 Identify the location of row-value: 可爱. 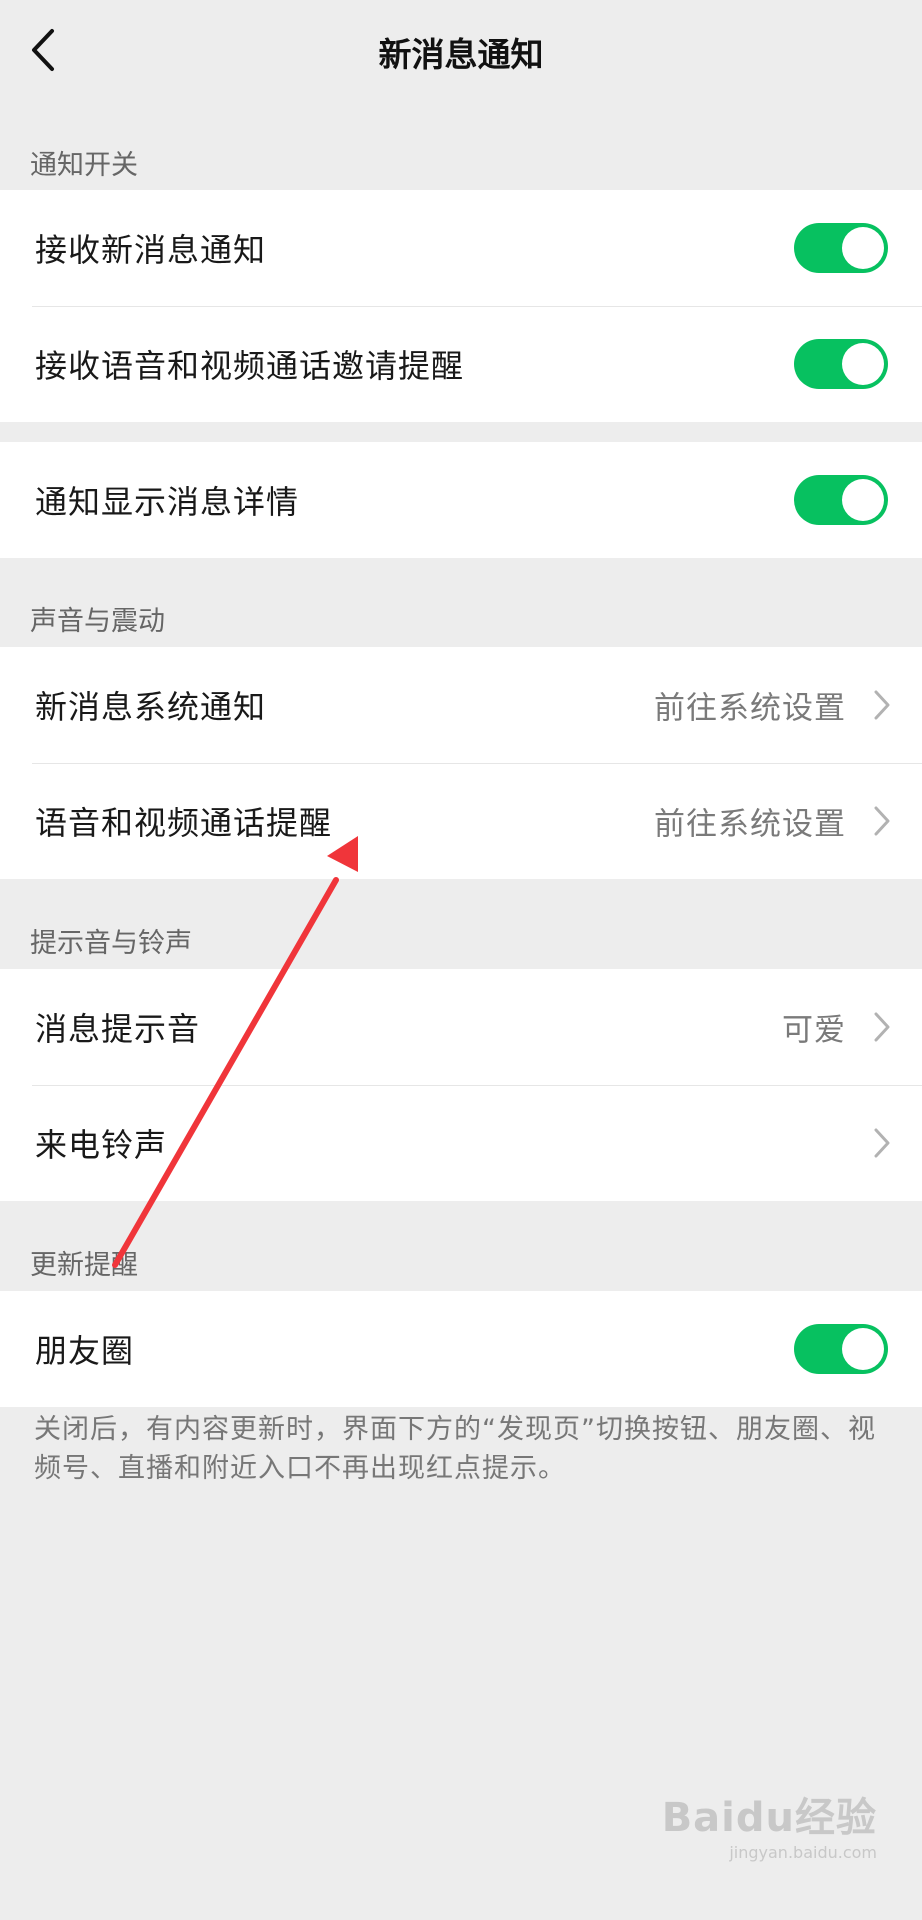
(814, 1030).